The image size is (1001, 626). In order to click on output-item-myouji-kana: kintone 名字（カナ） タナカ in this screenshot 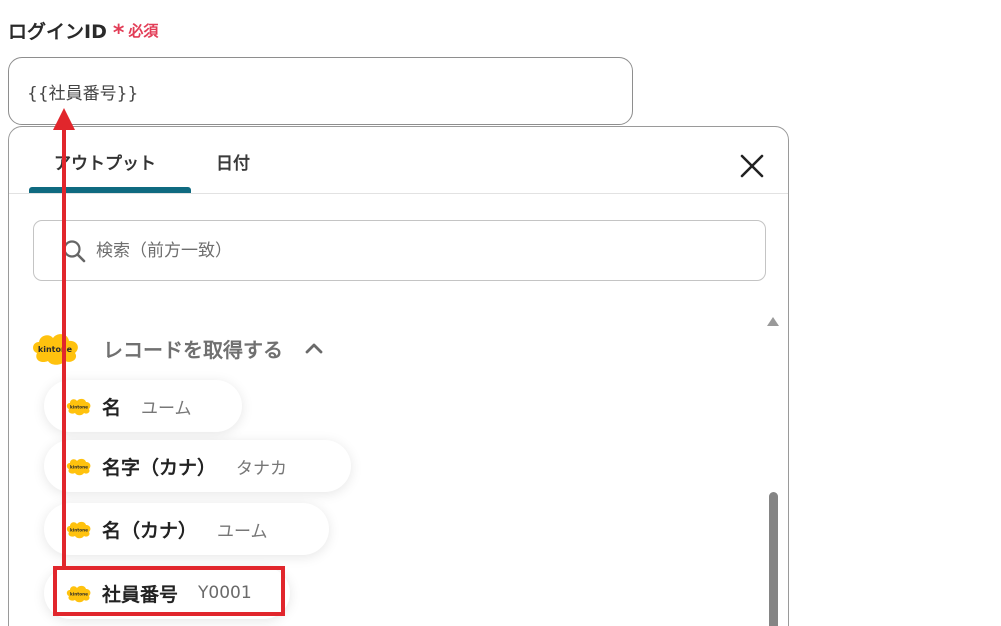, I will do `click(197, 466)`.